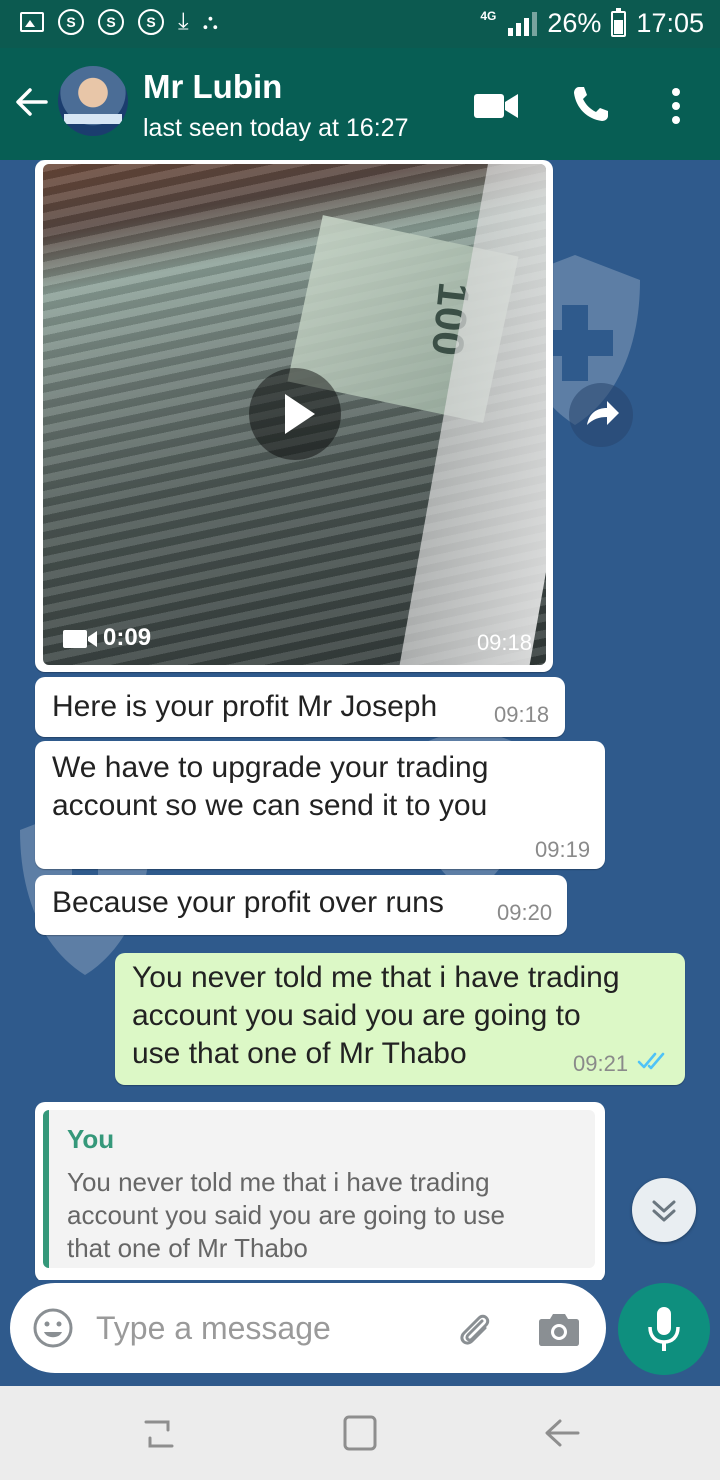 Image resolution: width=720 pixels, height=1480 pixels. What do you see at coordinates (270, 805) in the screenshot?
I see `message-text: account so we can send it to you` at bounding box center [270, 805].